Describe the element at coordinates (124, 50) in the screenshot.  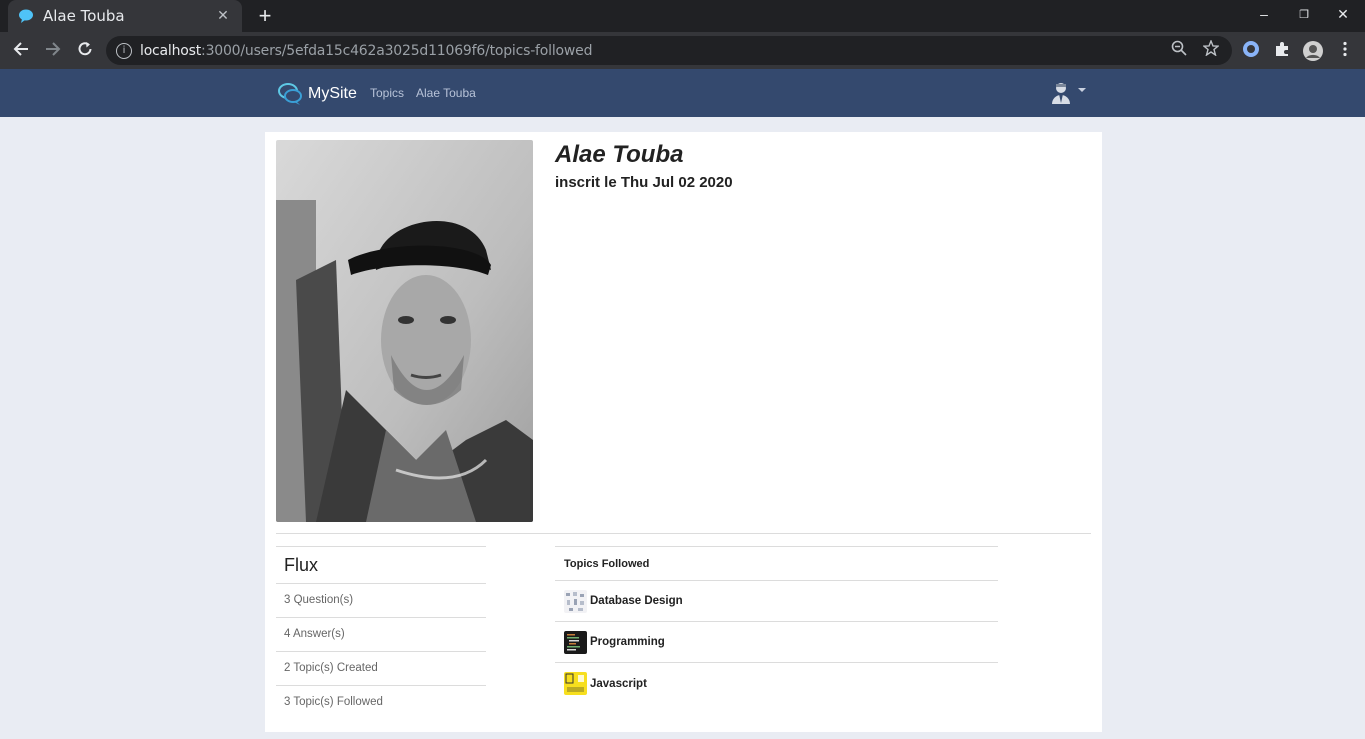
I see `info-icon: i` at that location.